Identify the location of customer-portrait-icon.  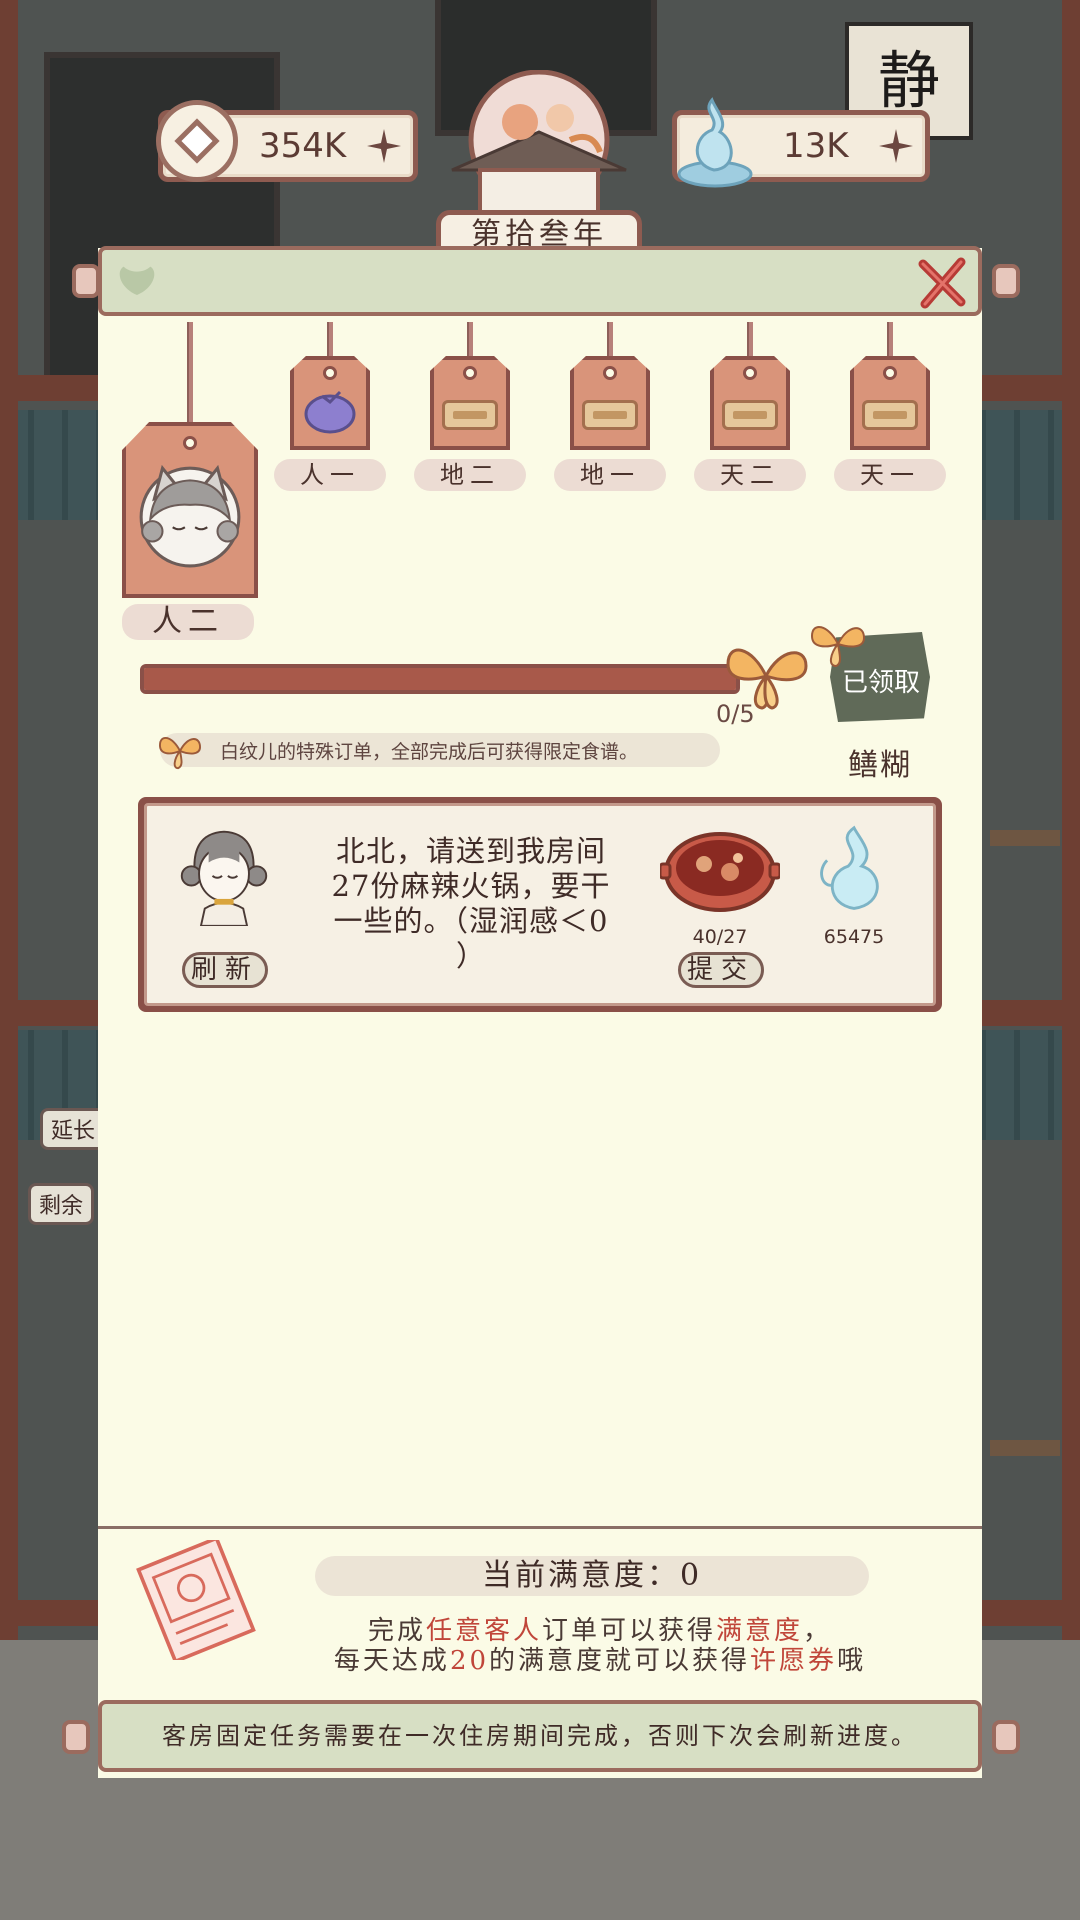
(224, 878).